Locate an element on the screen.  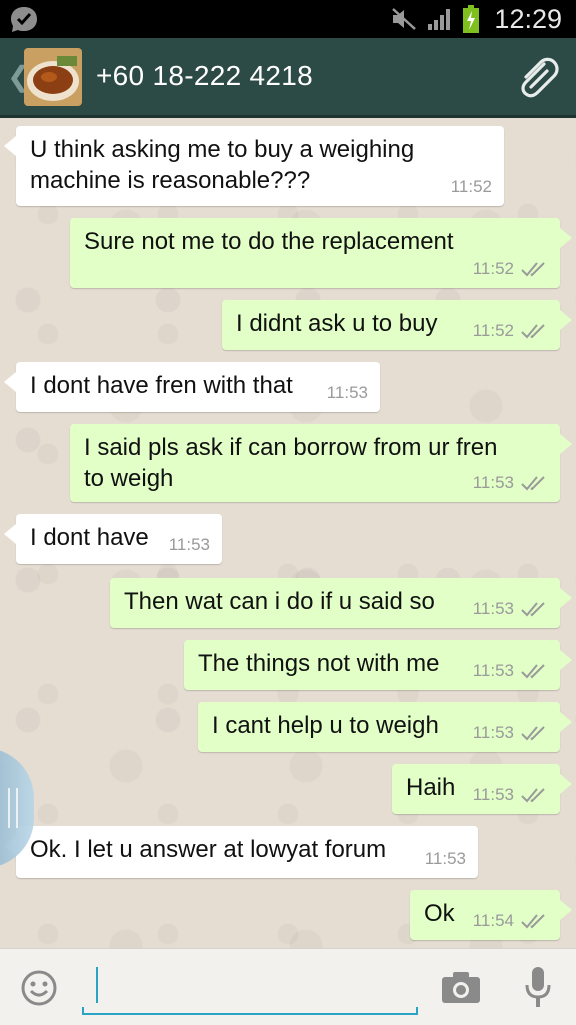
message-text: I cant help u to weigh is located at coordinates (325, 725).